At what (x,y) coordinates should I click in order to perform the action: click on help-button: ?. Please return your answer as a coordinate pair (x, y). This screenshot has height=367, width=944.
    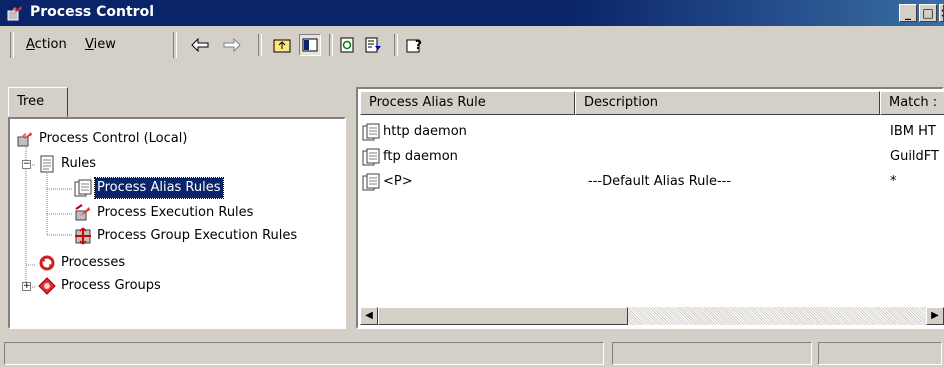
    Looking at the image, I should click on (415, 45).